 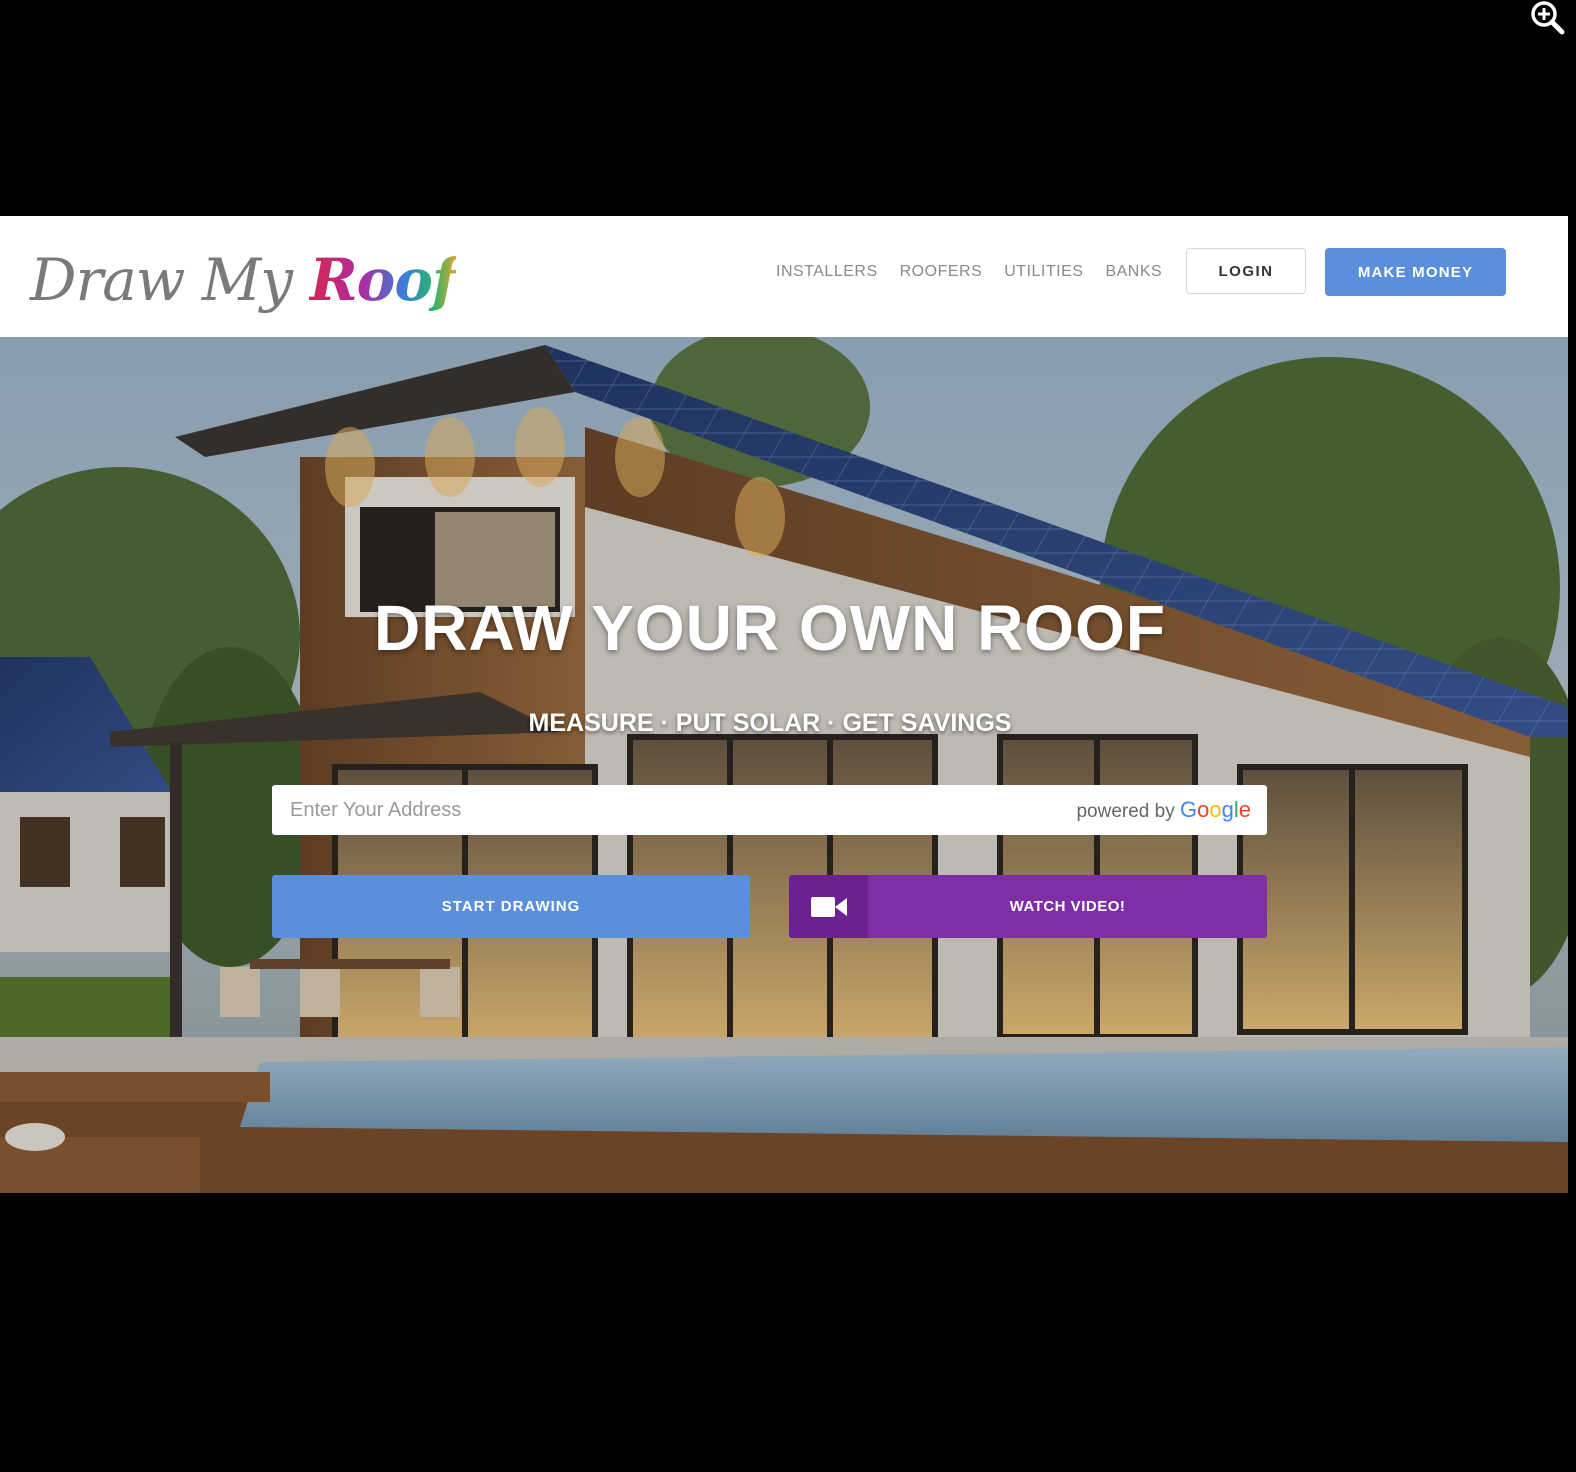 I want to click on zoom-in-icon, so click(x=1546, y=19).